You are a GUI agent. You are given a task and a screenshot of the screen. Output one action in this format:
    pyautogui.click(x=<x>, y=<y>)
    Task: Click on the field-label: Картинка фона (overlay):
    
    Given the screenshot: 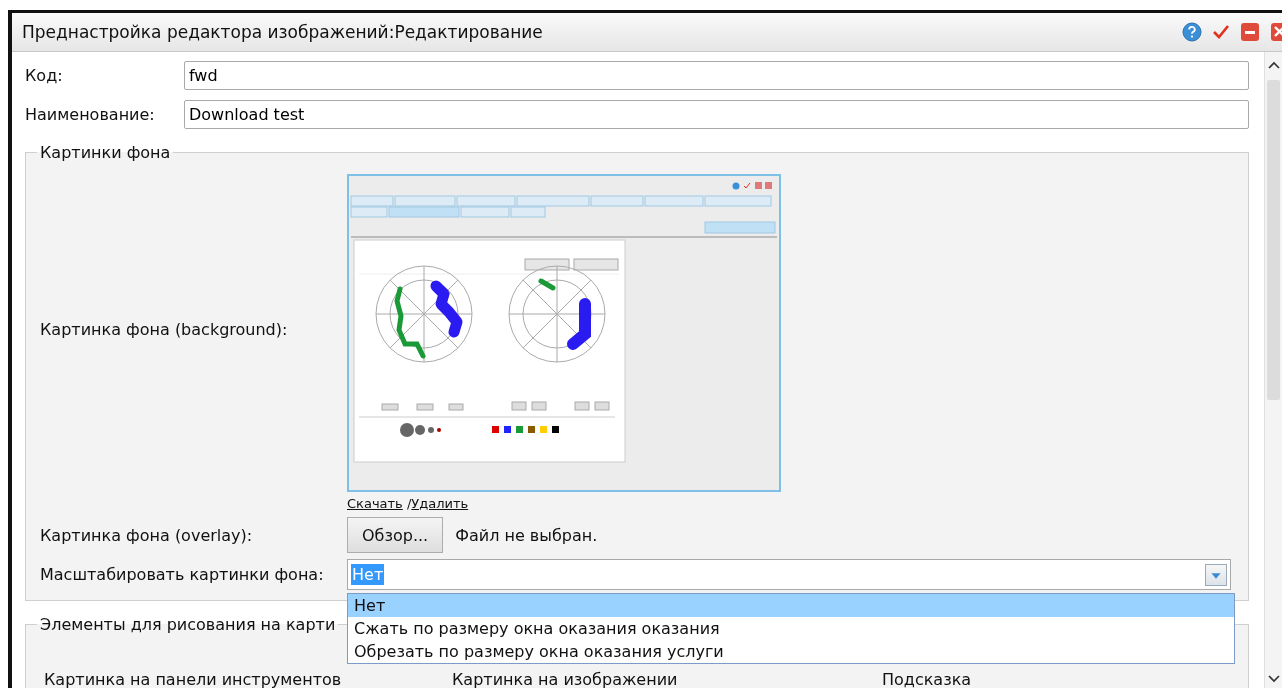 What is the action you would take?
    pyautogui.click(x=147, y=535)
    